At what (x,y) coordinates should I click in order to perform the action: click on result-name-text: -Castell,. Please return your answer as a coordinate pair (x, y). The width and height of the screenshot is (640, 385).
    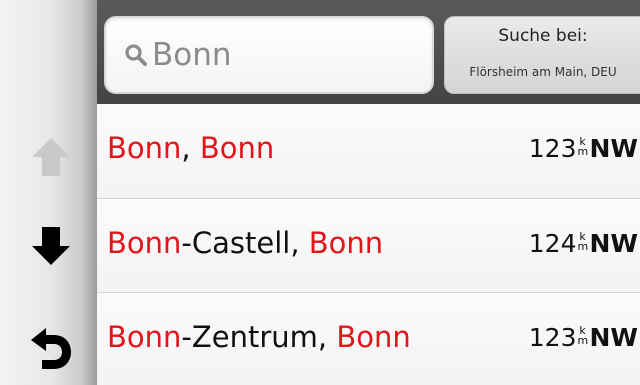
    Looking at the image, I should click on (245, 243).